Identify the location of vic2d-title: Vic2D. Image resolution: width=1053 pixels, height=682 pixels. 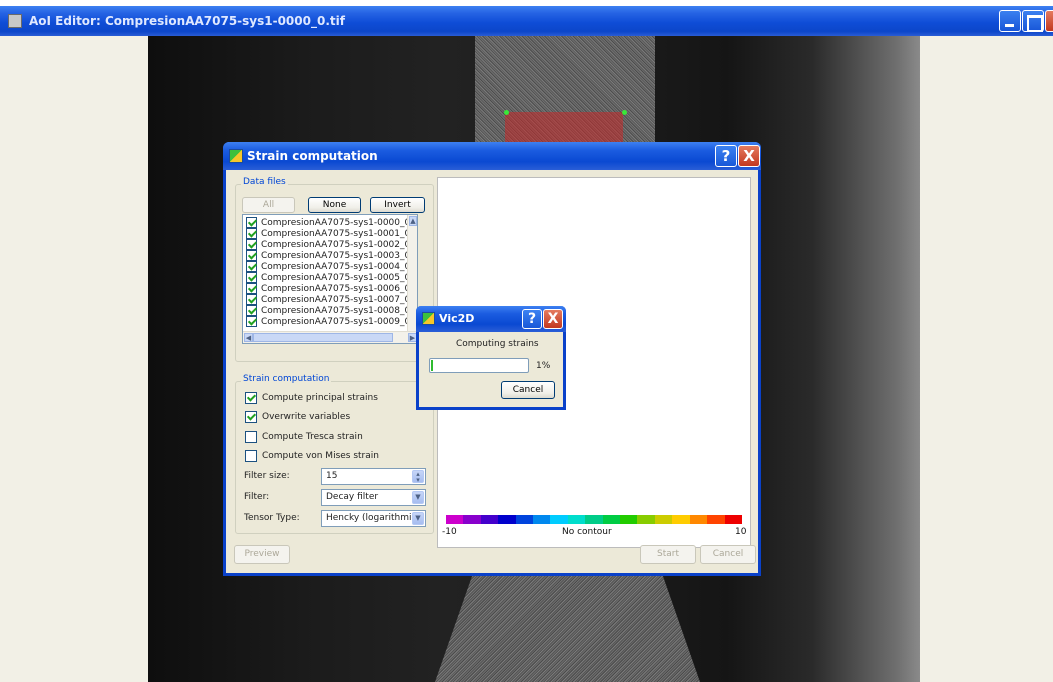
(457, 318).